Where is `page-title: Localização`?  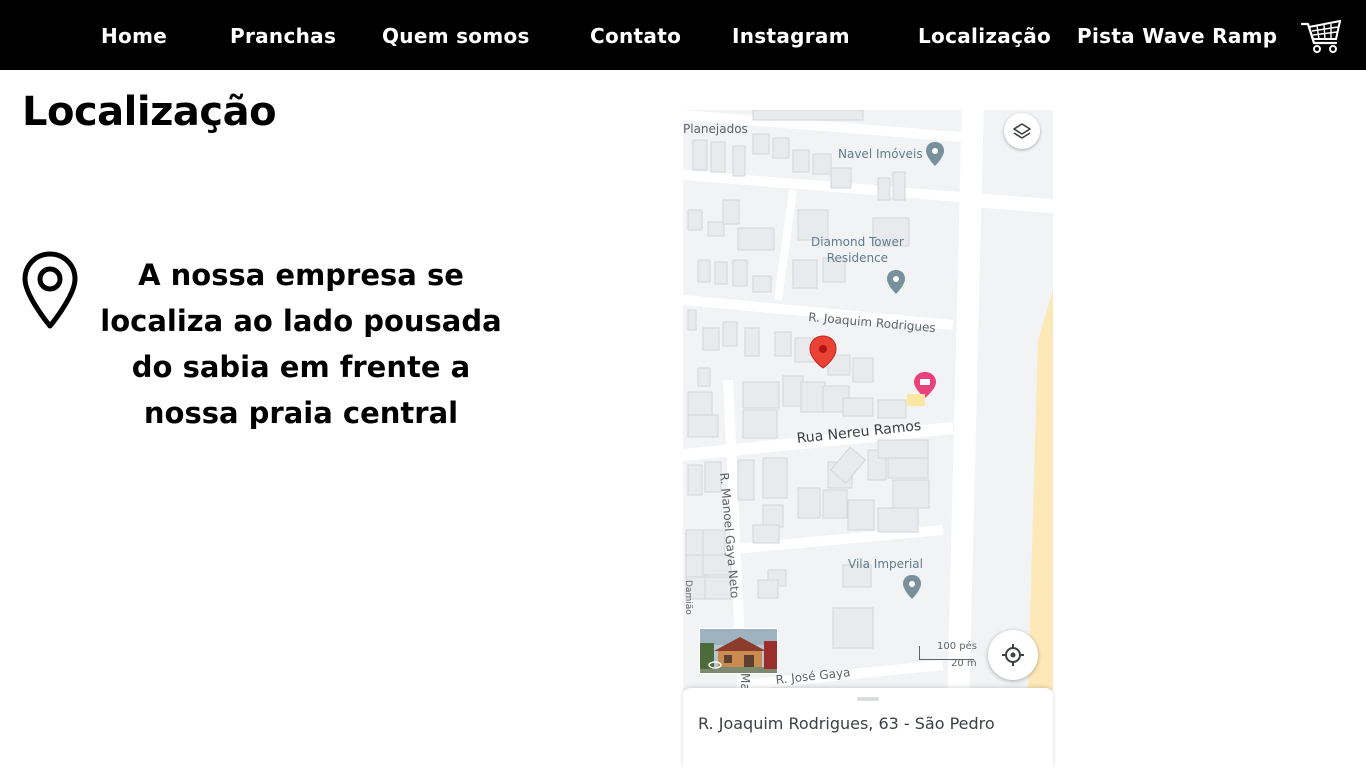 page-title: Localização is located at coordinates (149, 112).